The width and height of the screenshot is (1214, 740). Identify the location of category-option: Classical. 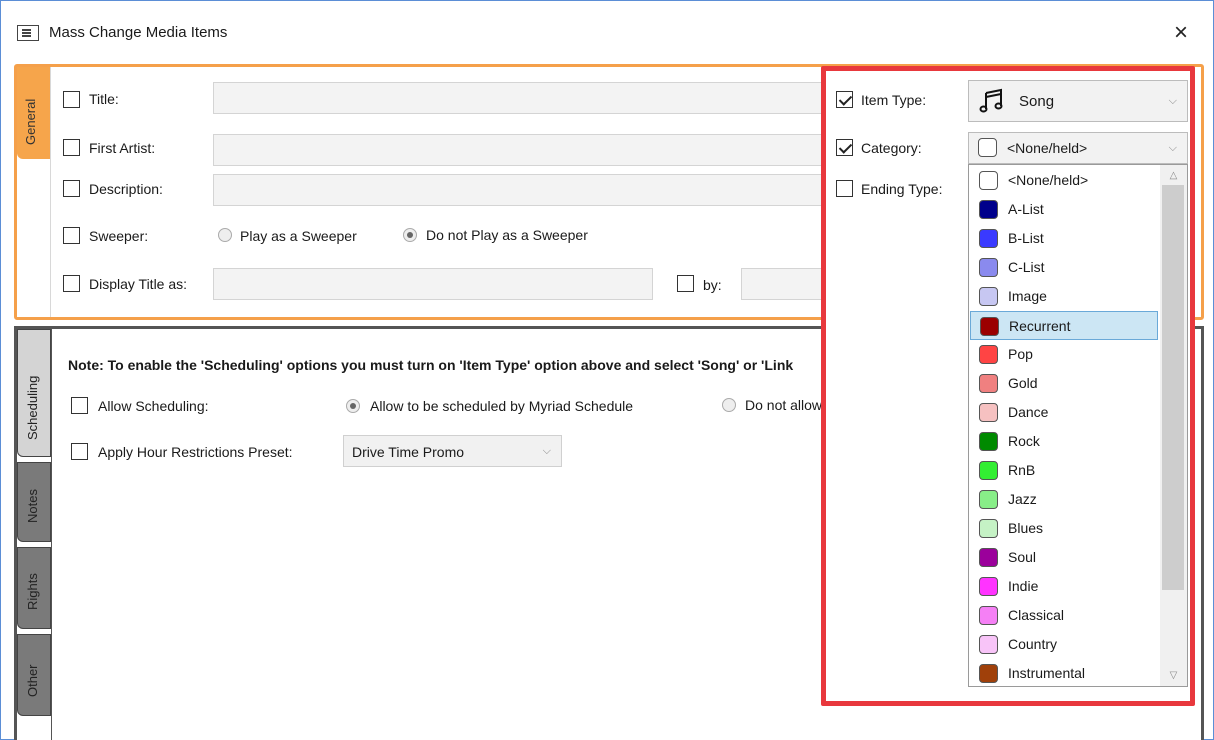
(1064, 615).